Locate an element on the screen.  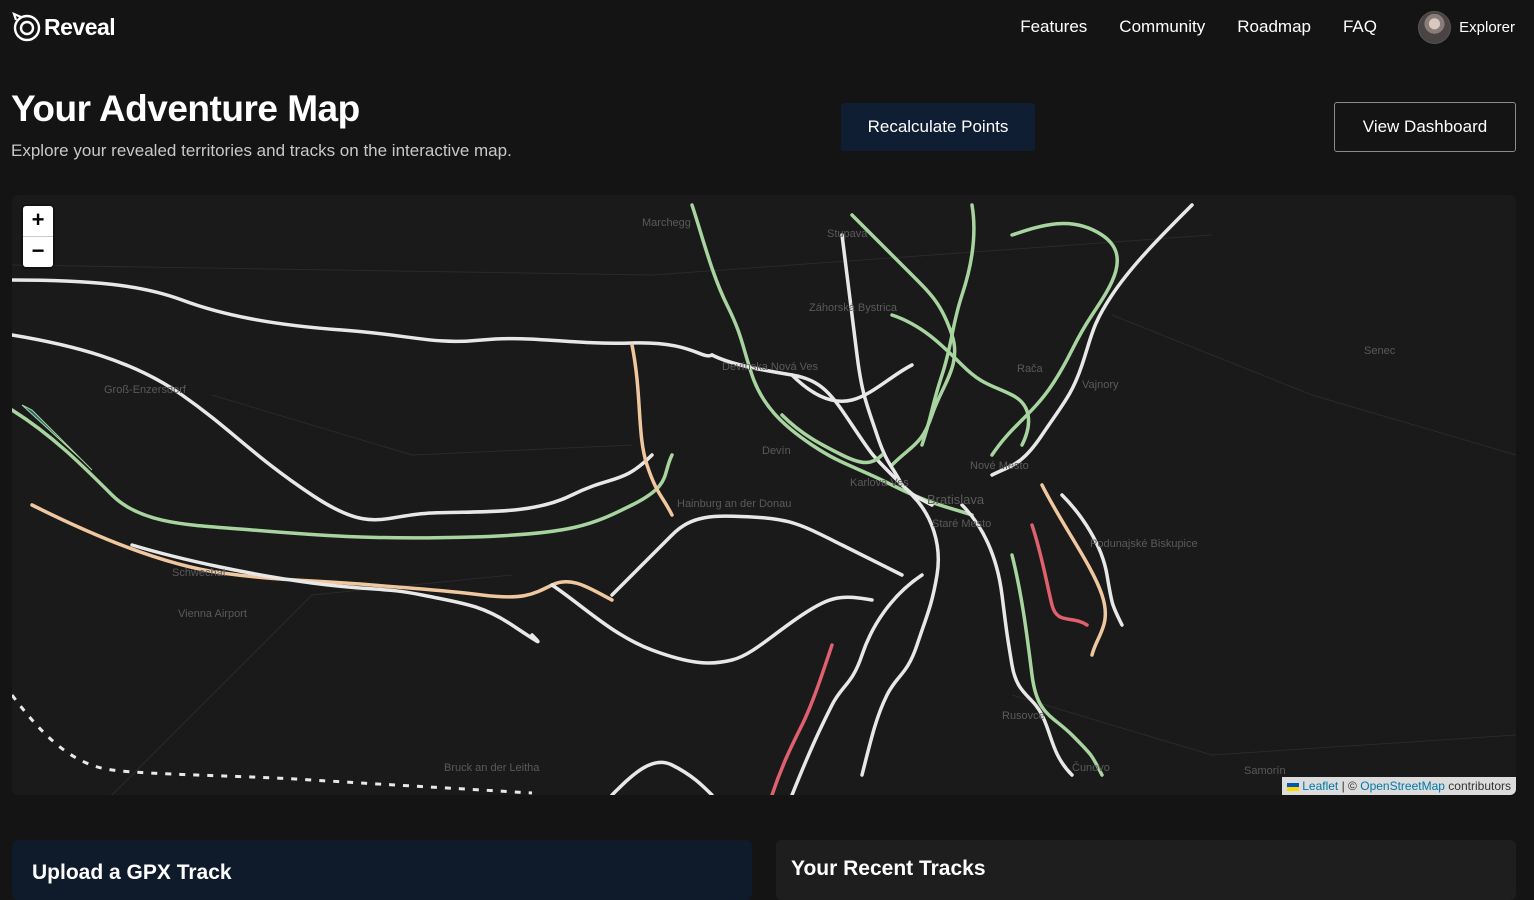
nav-links: Features Community Roadmap FAQ is located at coordinates (1198, 27).